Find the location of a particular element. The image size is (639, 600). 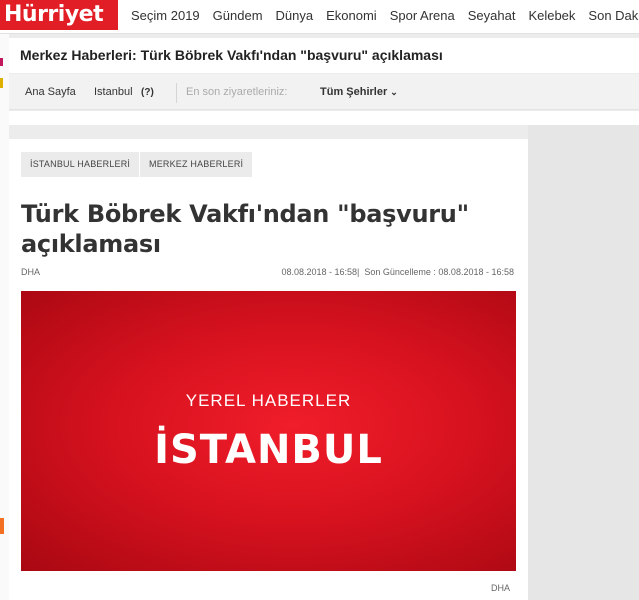

all-cities-dropdown: Tüm Şehirler ⌄ is located at coordinates (359, 92).